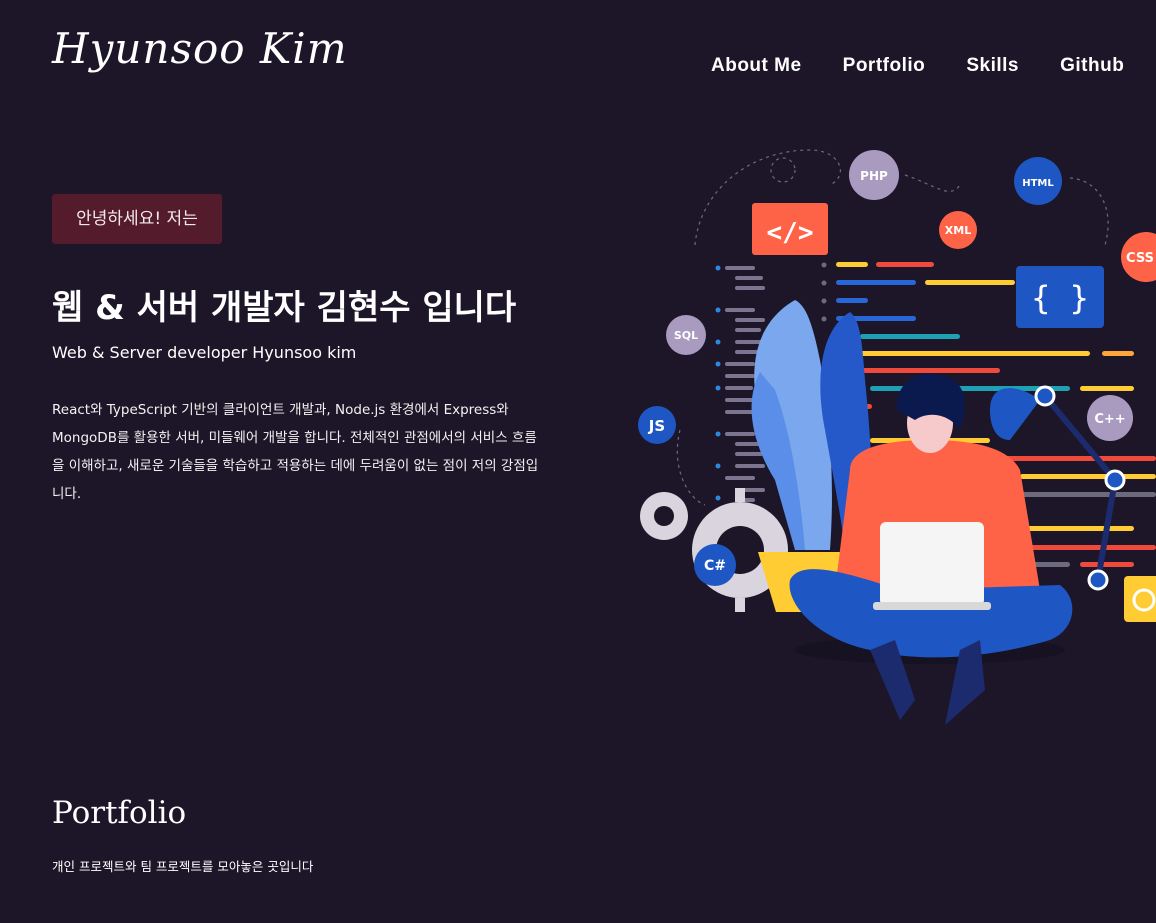 The height and width of the screenshot is (923, 1156). Describe the element at coordinates (992, 66) in the screenshot. I see `nav-item-skills: Skills` at that location.